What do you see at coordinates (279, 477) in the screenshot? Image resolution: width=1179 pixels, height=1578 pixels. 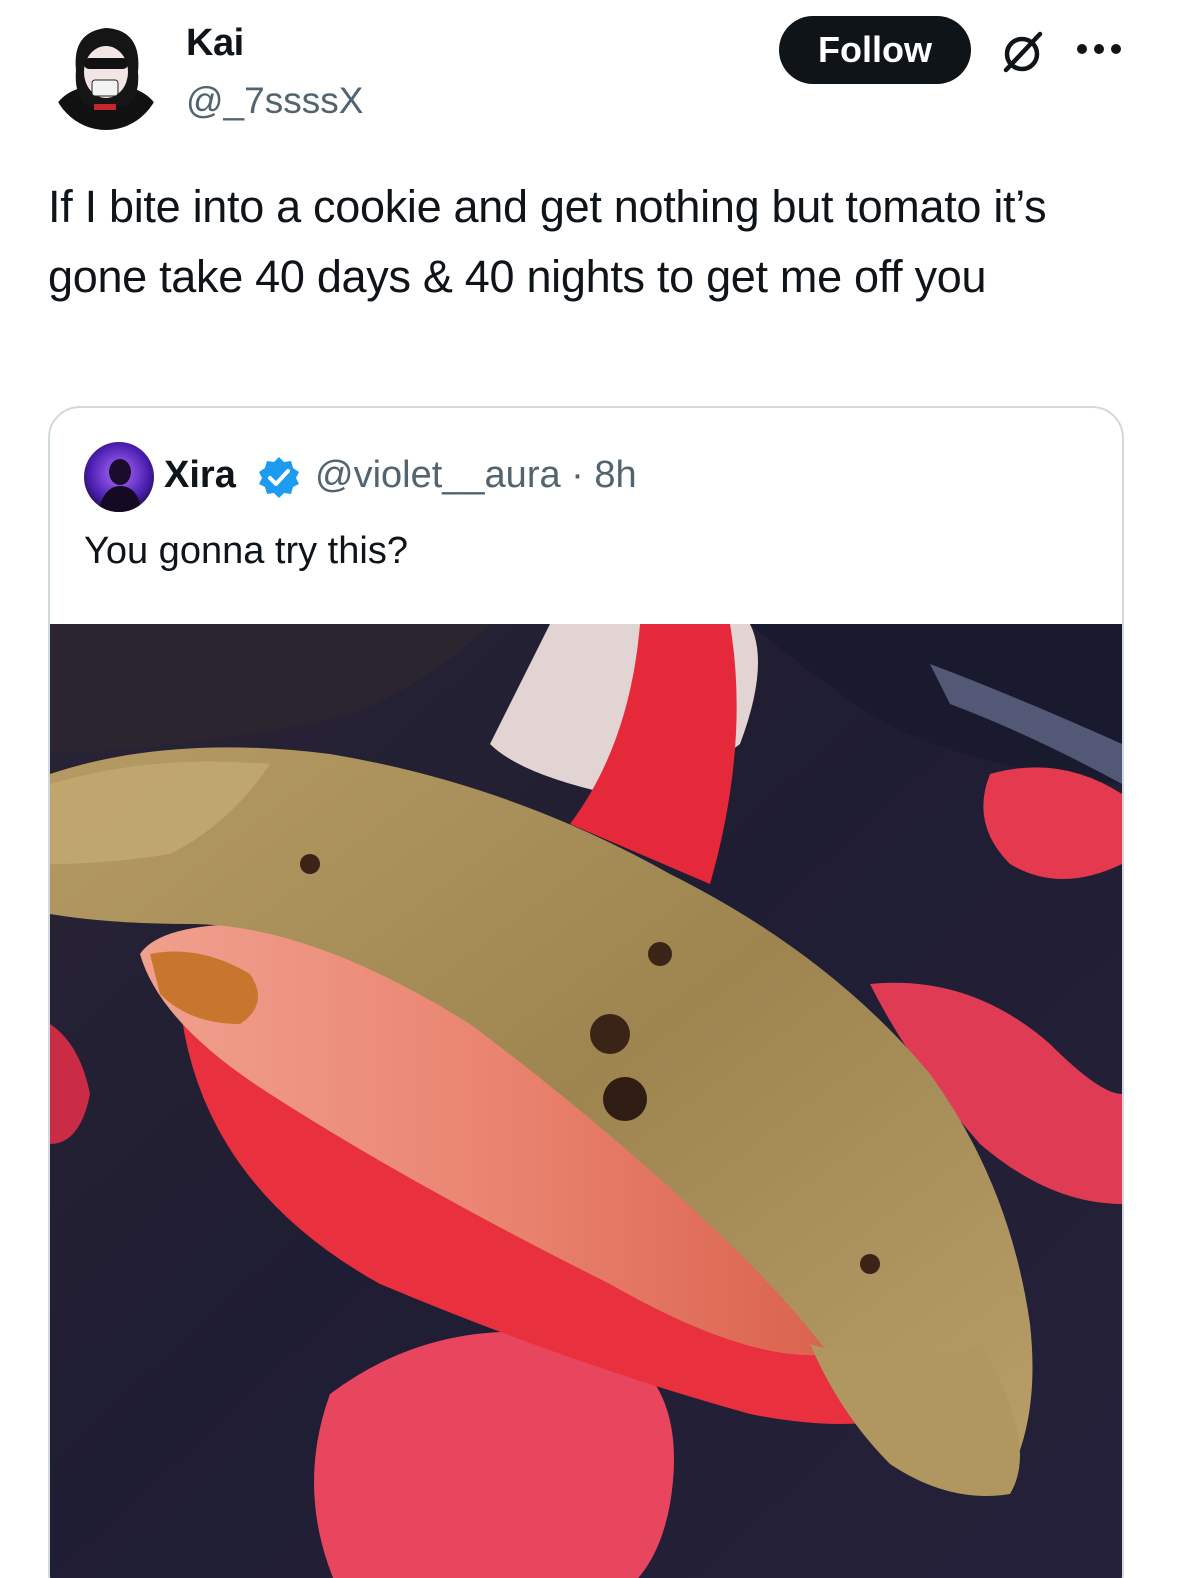 I see `verified-badge-icon` at bounding box center [279, 477].